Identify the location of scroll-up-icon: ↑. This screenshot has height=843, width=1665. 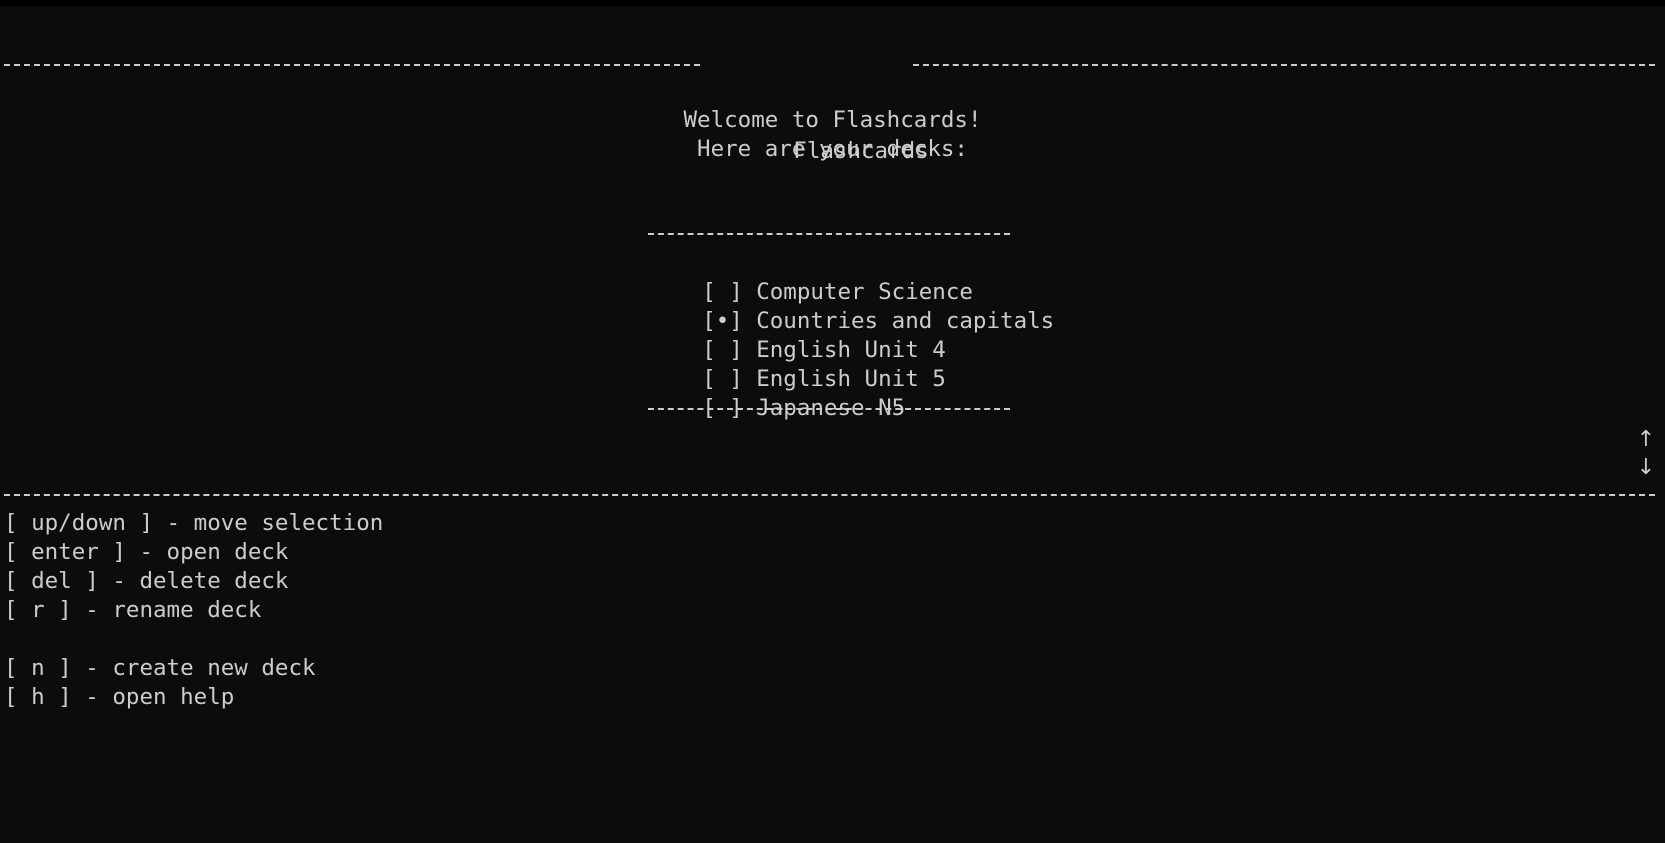
(1646, 439).